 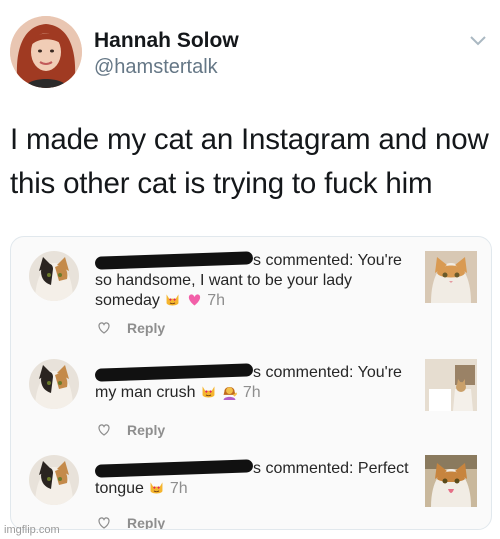 I want to click on woman-tipping-hand-icon, so click(x=230, y=393).